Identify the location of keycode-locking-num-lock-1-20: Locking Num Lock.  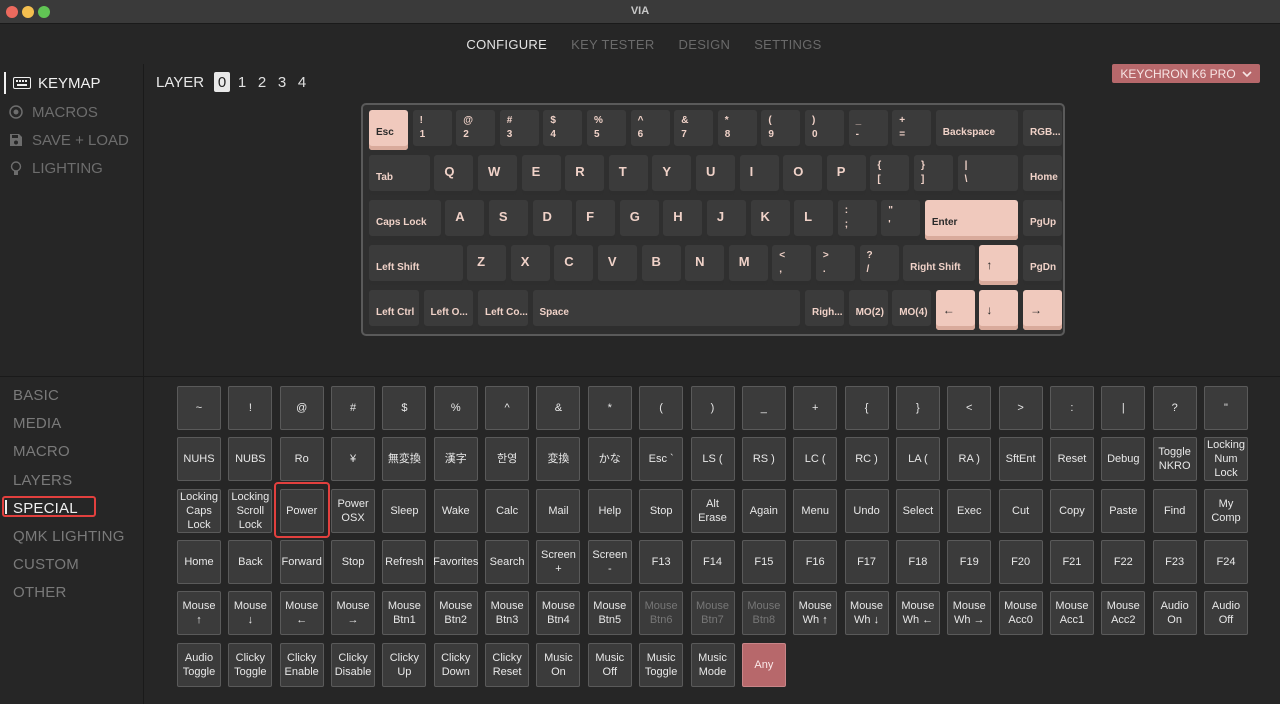
(1226, 459).